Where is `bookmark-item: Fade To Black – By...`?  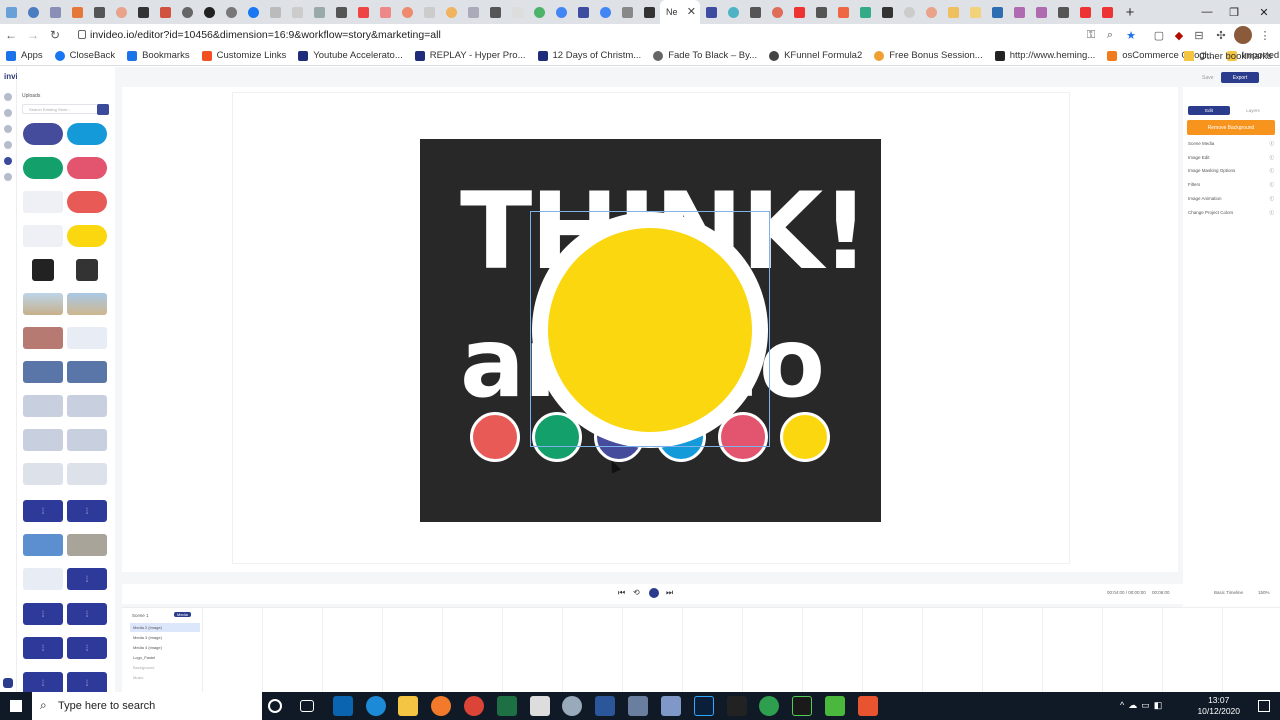
bookmark-item: Fade To Black – By... is located at coordinates (705, 55).